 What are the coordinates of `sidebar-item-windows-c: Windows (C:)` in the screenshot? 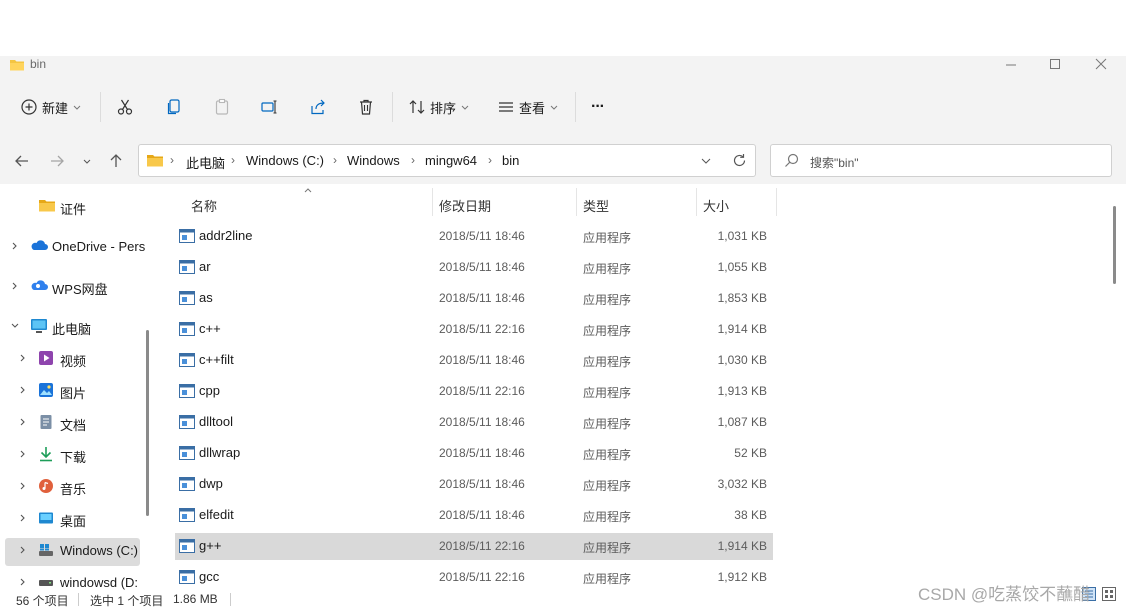 It's located at (78, 551).